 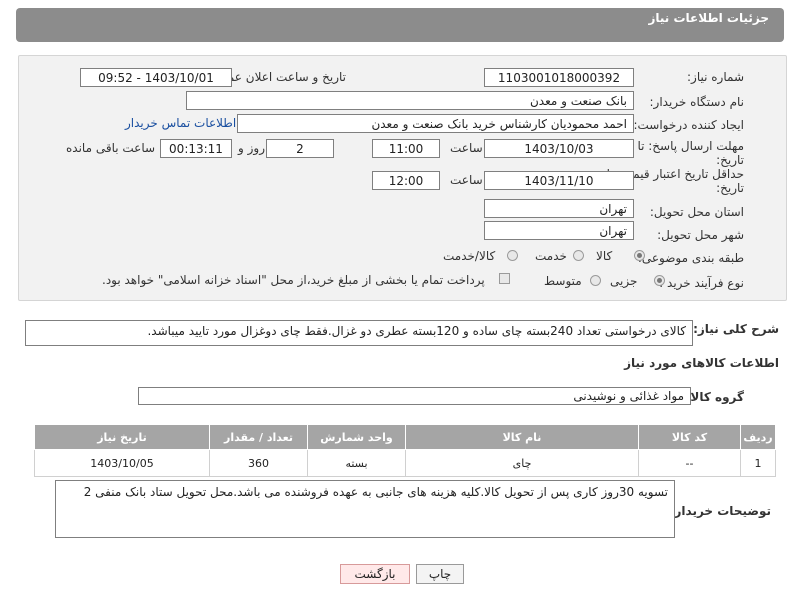 I want to click on buyer-notes-label: توضیحات خریدار:, so click(x=720, y=511).